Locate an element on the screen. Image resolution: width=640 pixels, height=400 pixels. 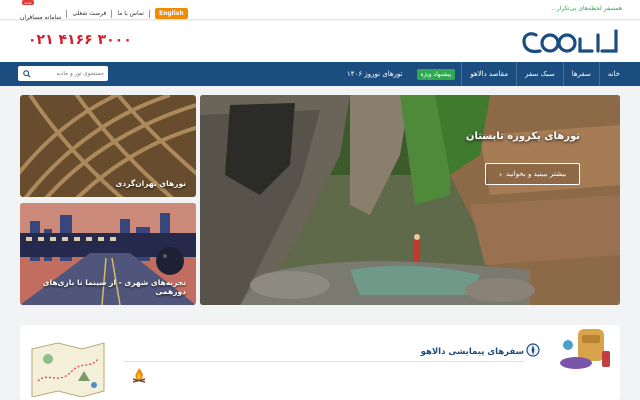
section-divider is located at coordinates (324, 361).